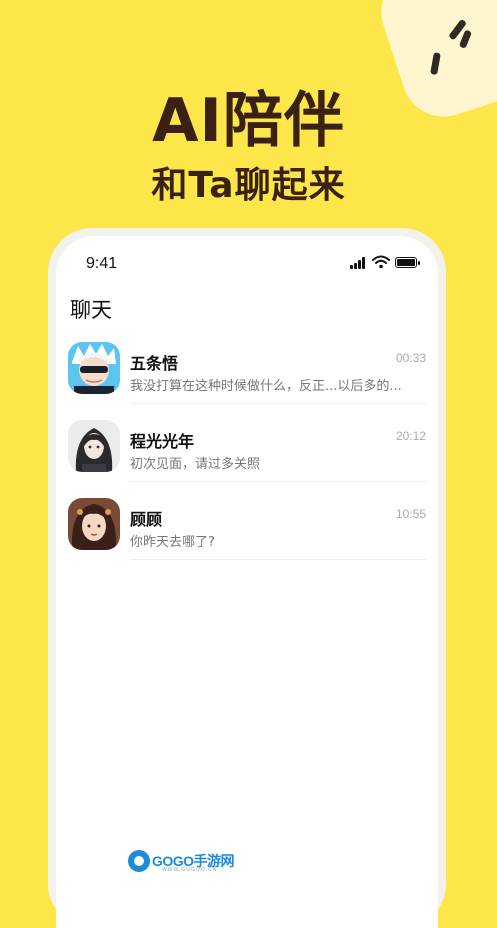 The height and width of the screenshot is (928, 497). What do you see at coordinates (94, 368) in the screenshot?
I see `avatar-gojo` at bounding box center [94, 368].